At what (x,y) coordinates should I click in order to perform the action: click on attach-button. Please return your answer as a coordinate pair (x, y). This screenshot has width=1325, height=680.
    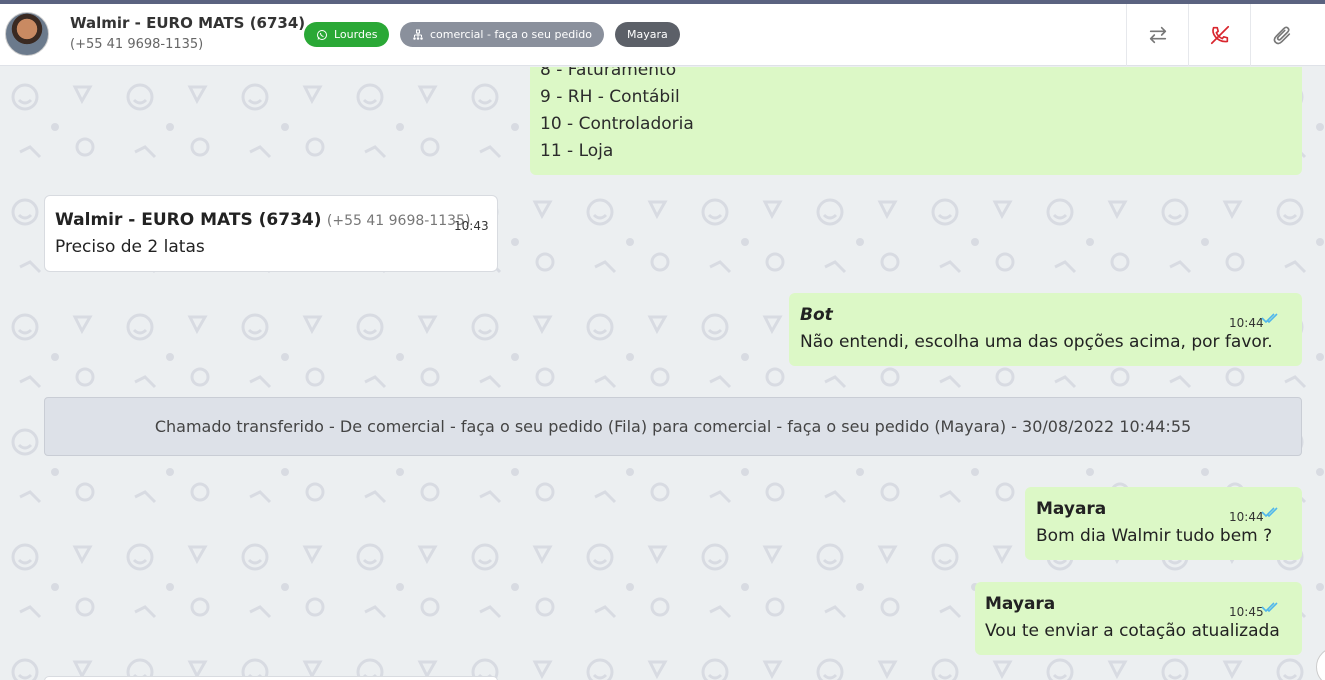
    Looking at the image, I should click on (1281, 35).